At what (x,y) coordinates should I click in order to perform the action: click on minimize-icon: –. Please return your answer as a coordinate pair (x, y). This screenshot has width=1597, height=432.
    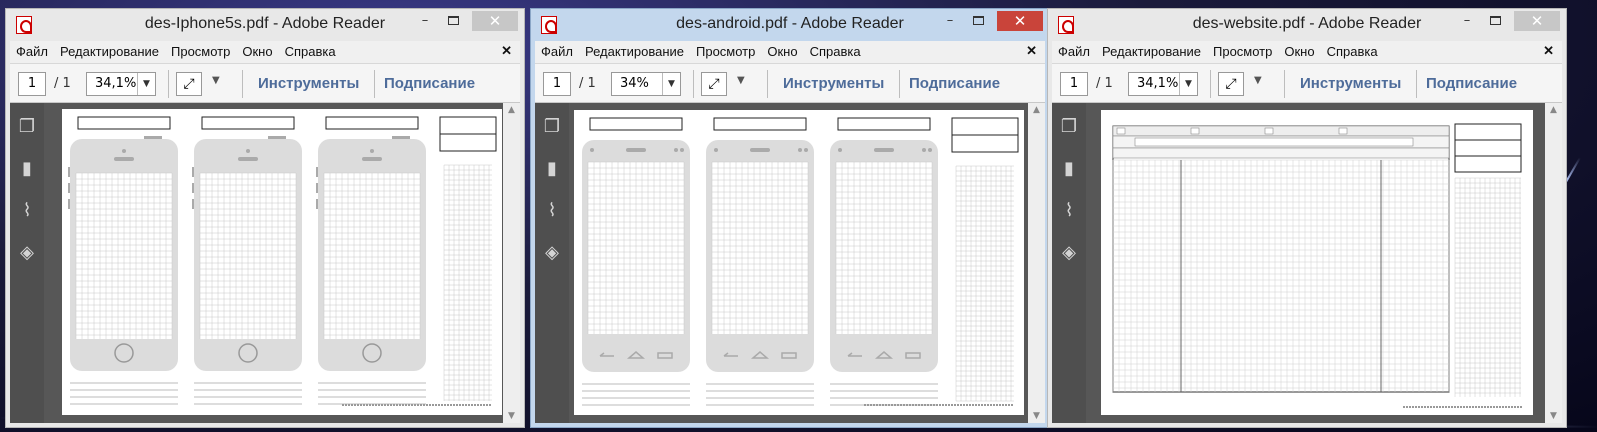
    Looking at the image, I should click on (425, 20).